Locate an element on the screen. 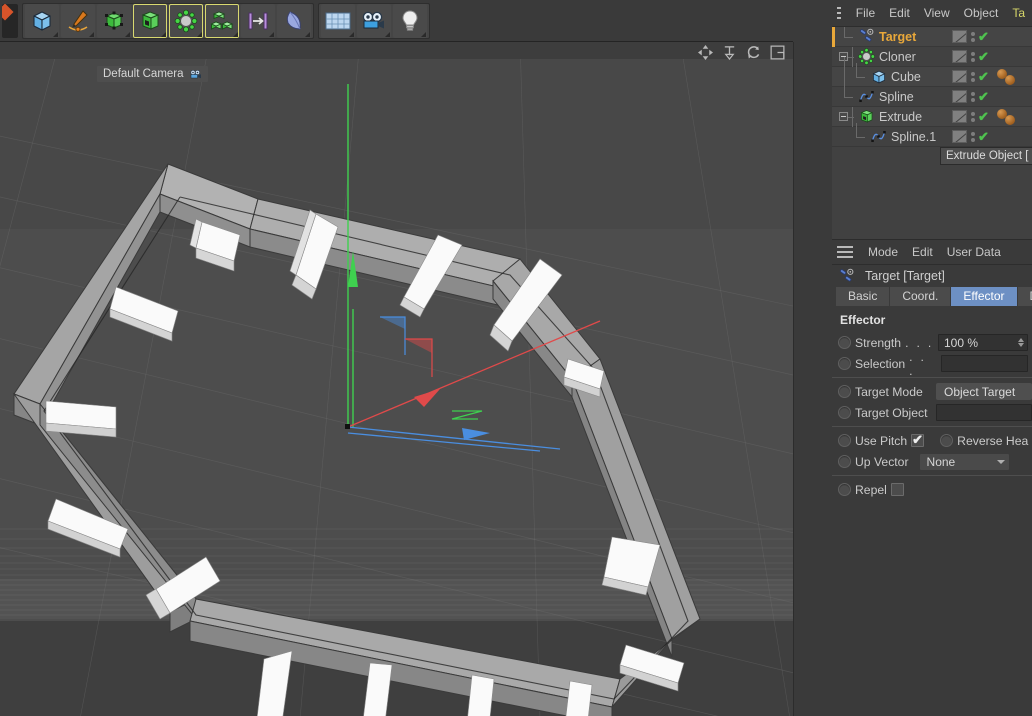  cube-primitive-button is located at coordinates (42, 20).